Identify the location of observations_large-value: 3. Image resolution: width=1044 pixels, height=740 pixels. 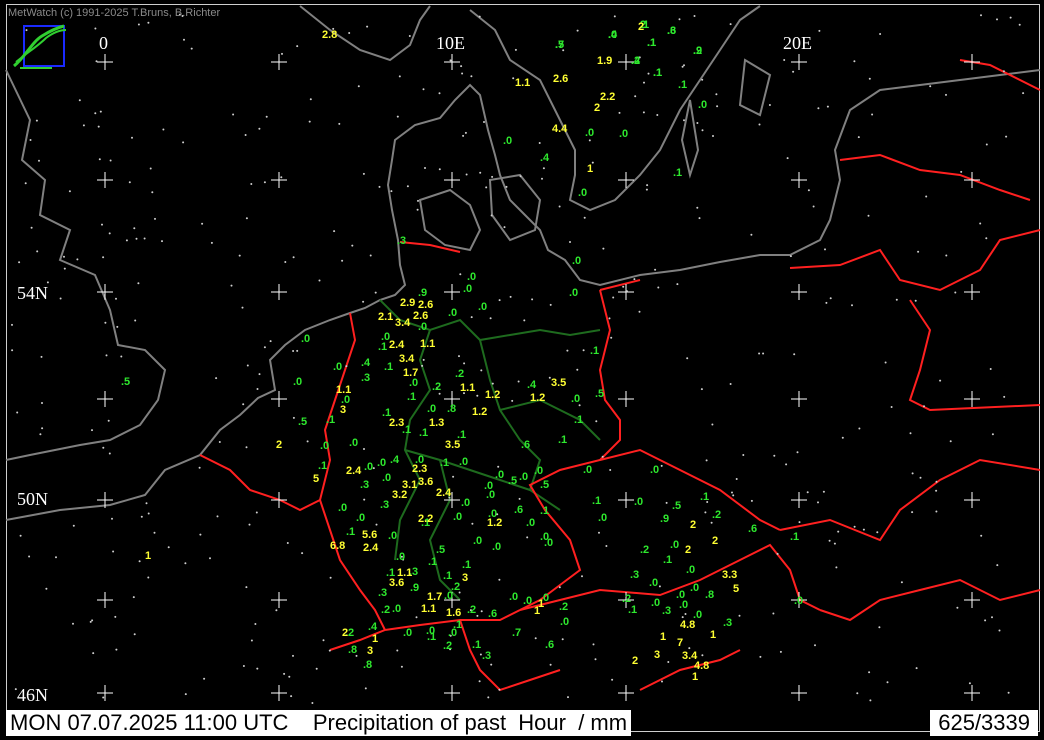
(343, 410).